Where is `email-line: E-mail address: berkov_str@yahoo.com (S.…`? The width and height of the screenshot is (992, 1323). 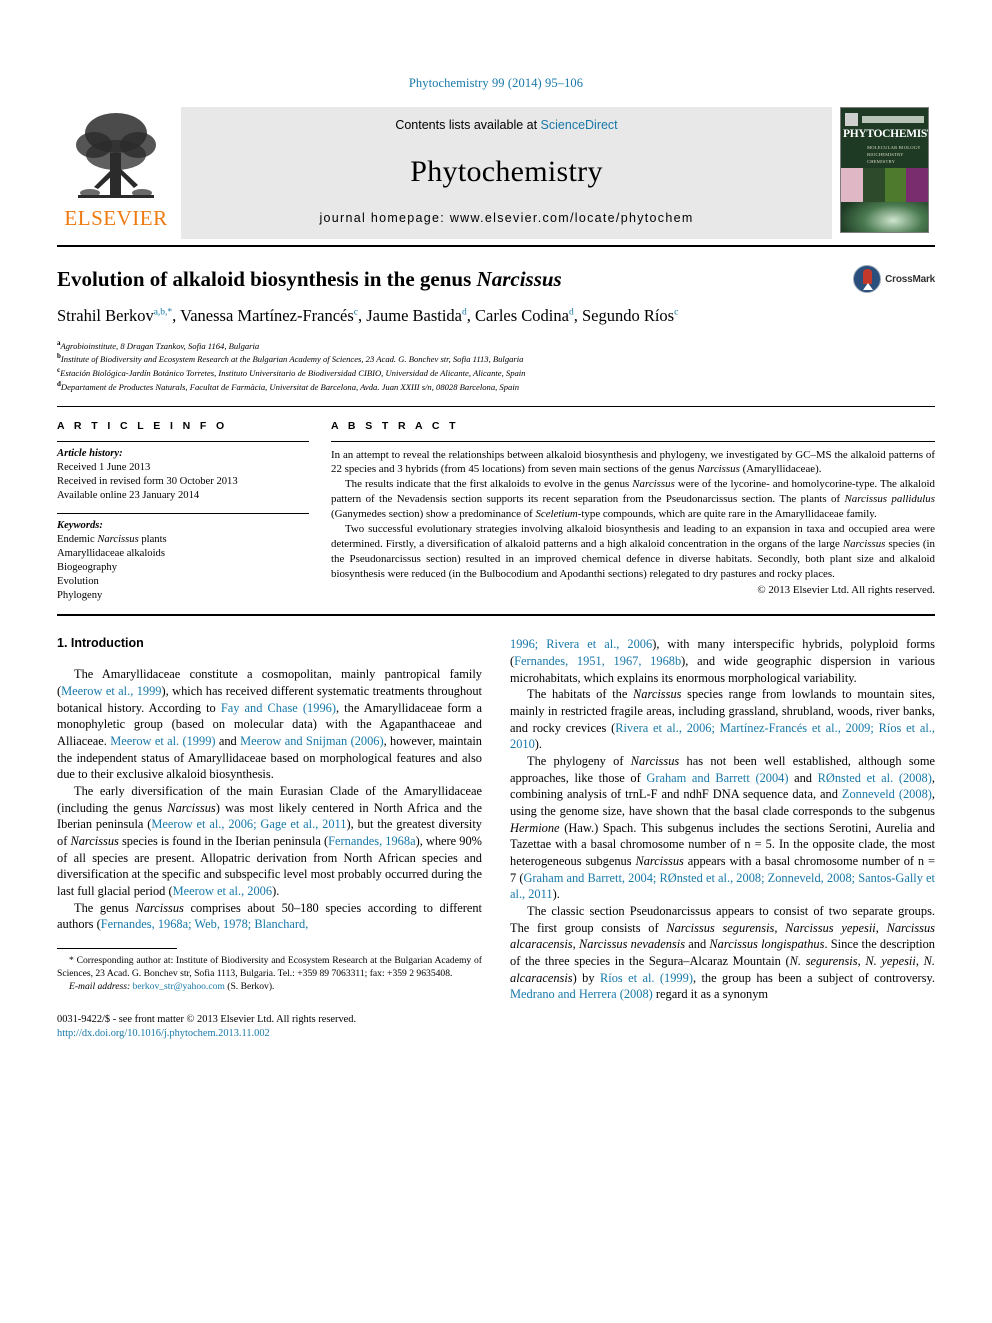
email-line: E-mail address: berkov_str@yahoo.com (S.… is located at coordinates (269, 986).